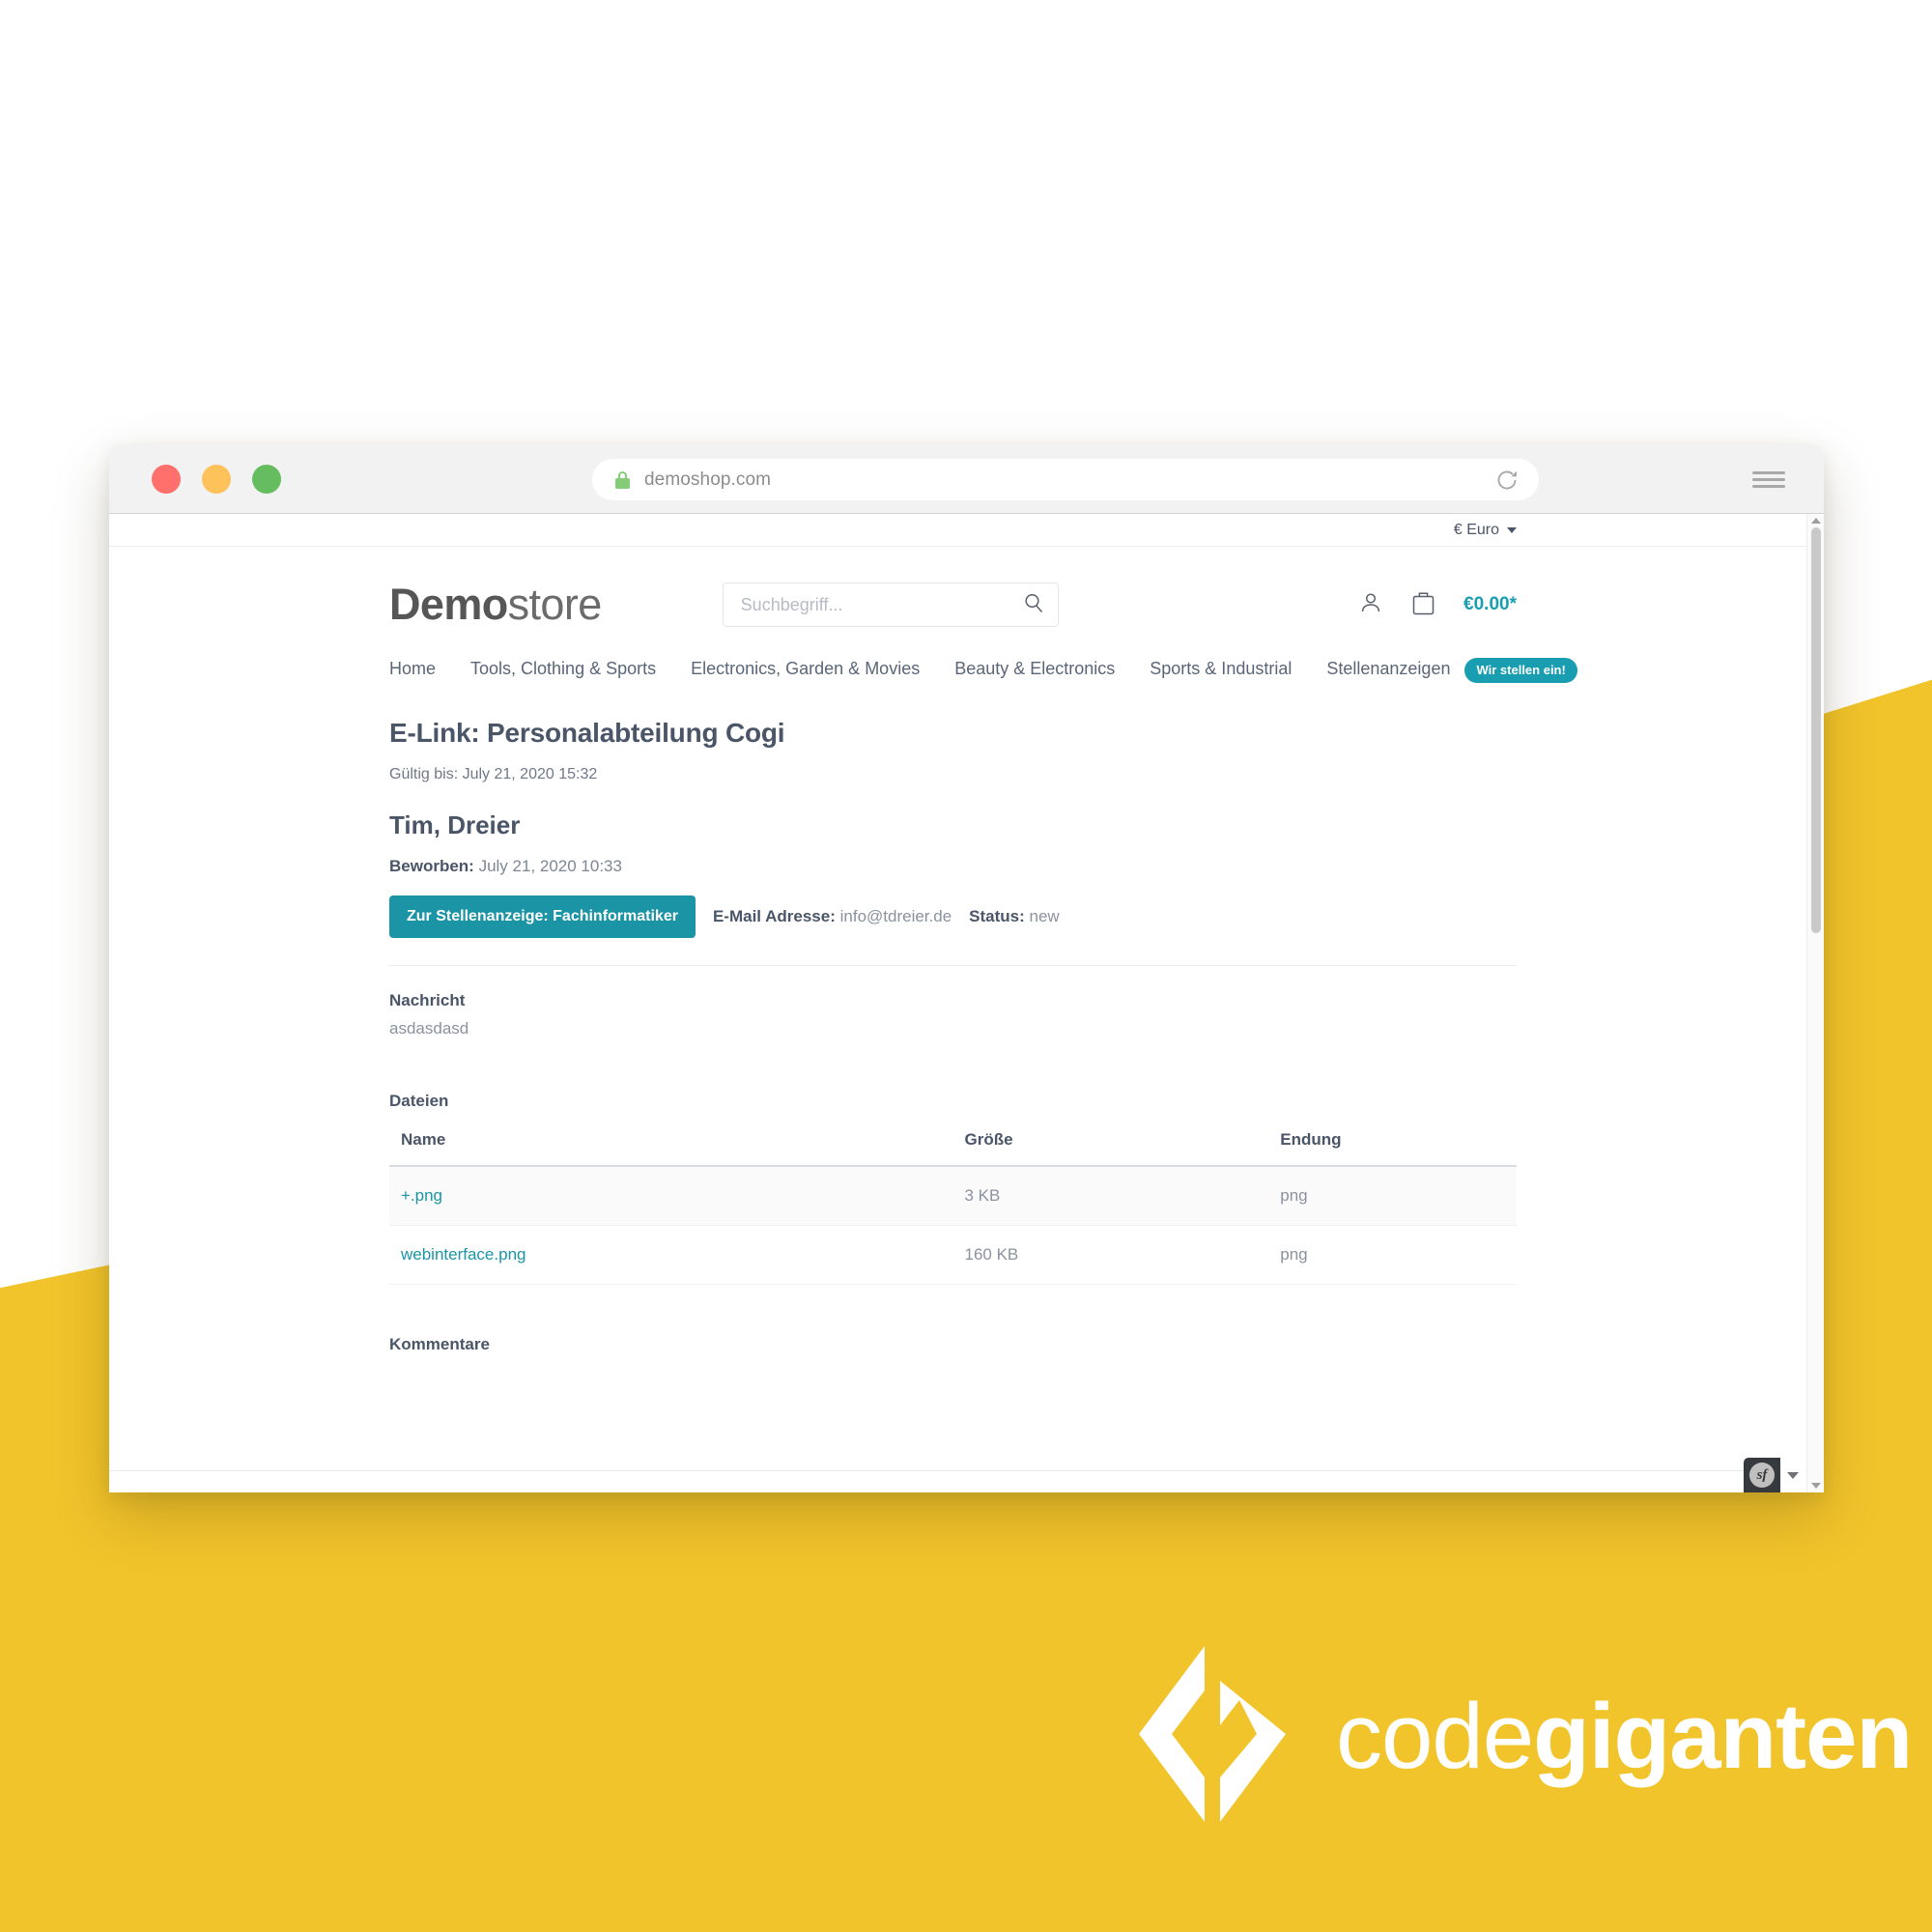 The height and width of the screenshot is (1932, 1932). What do you see at coordinates (1033, 605) in the screenshot?
I see `search-icon` at bounding box center [1033, 605].